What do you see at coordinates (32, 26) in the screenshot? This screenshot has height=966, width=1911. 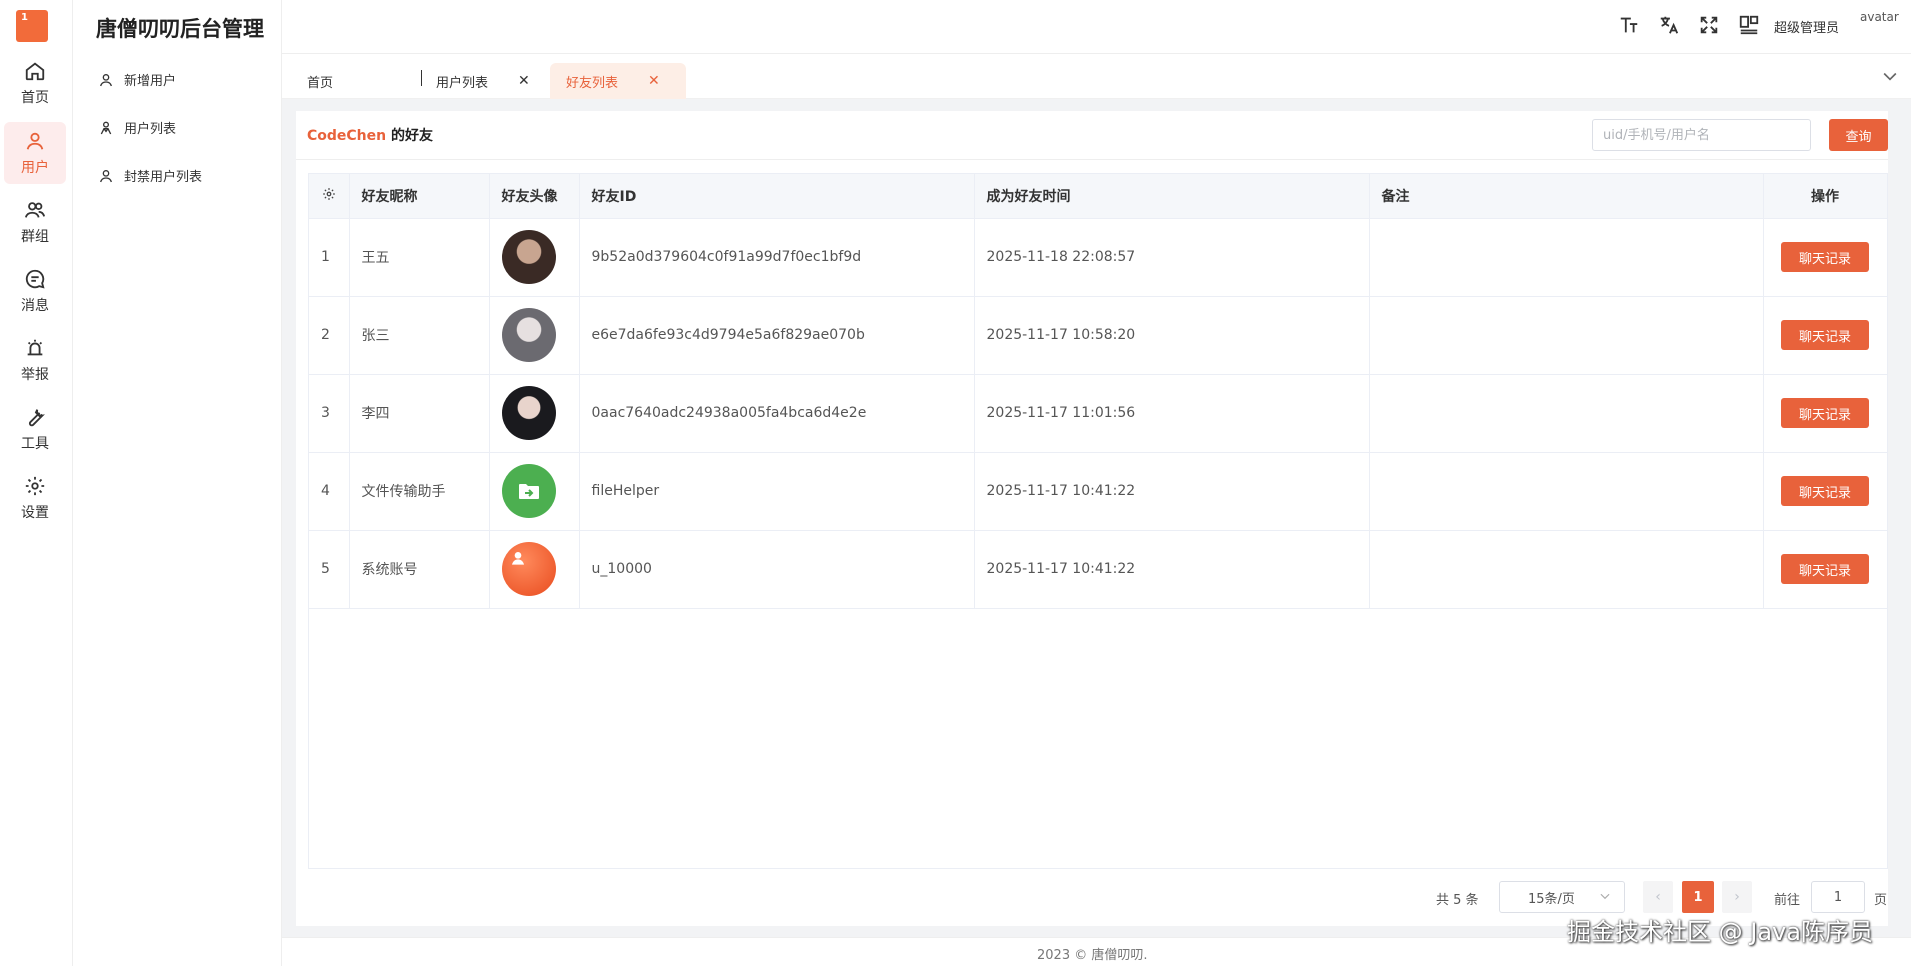 I see `app-logo: 1` at bounding box center [32, 26].